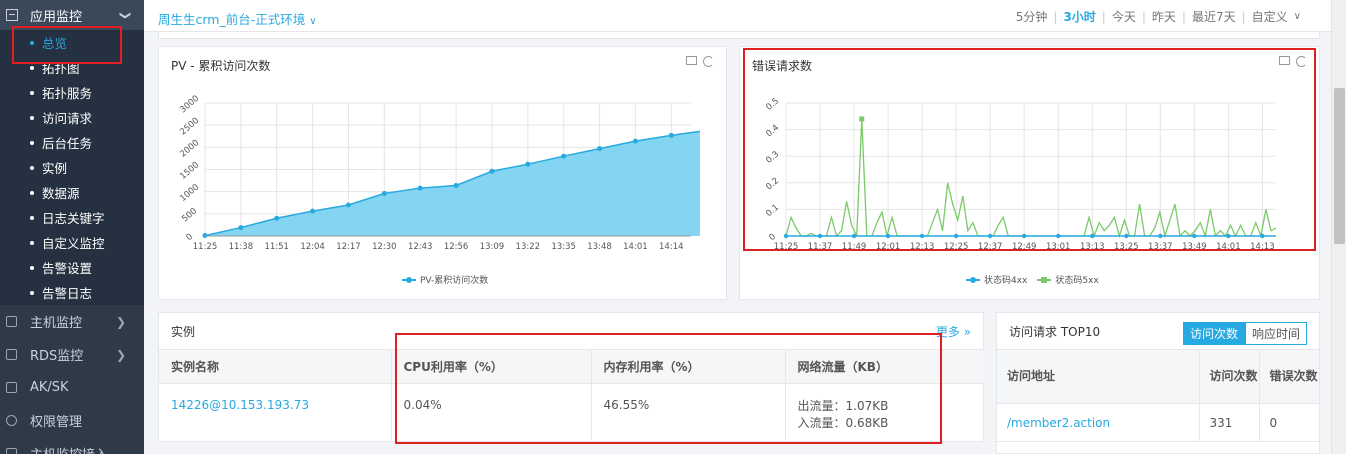 The width and height of the screenshot is (1346, 454). What do you see at coordinates (72, 267) in the screenshot?
I see `sidebar-item-alert-settings: 告警设置` at bounding box center [72, 267].